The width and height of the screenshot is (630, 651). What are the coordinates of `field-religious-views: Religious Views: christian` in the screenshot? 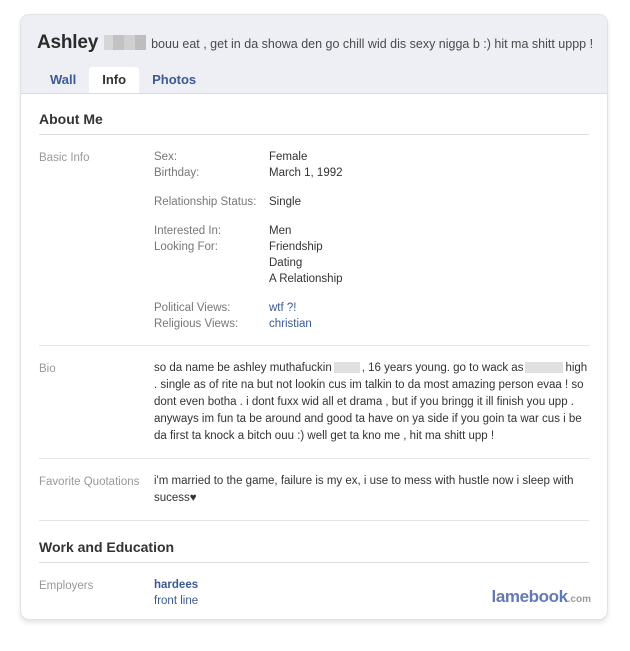 It's located at (371, 324).